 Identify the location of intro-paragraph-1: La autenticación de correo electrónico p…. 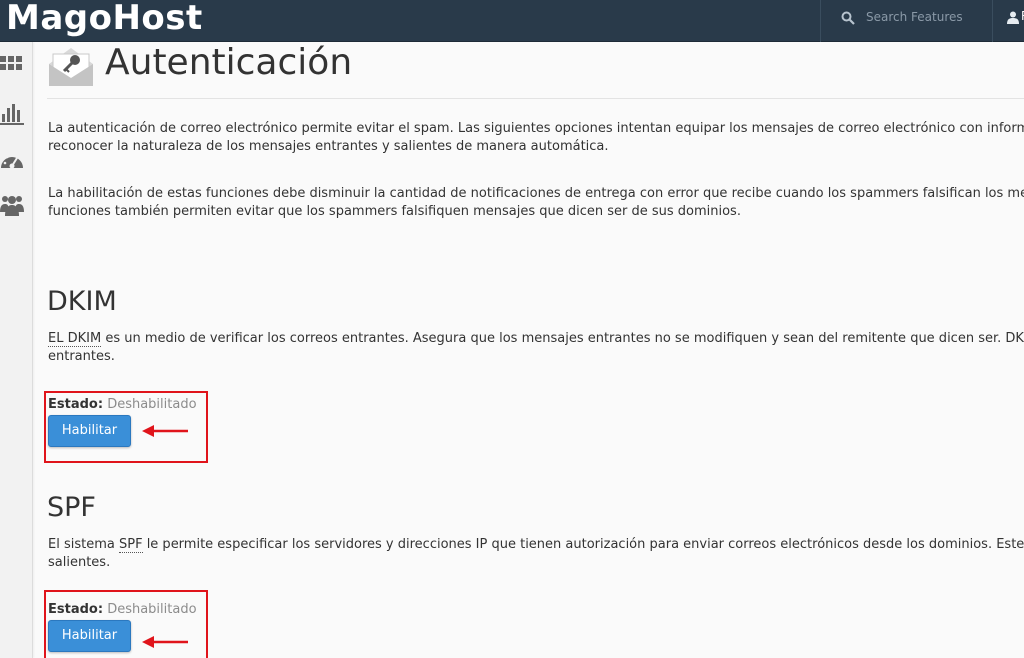
(536, 137).